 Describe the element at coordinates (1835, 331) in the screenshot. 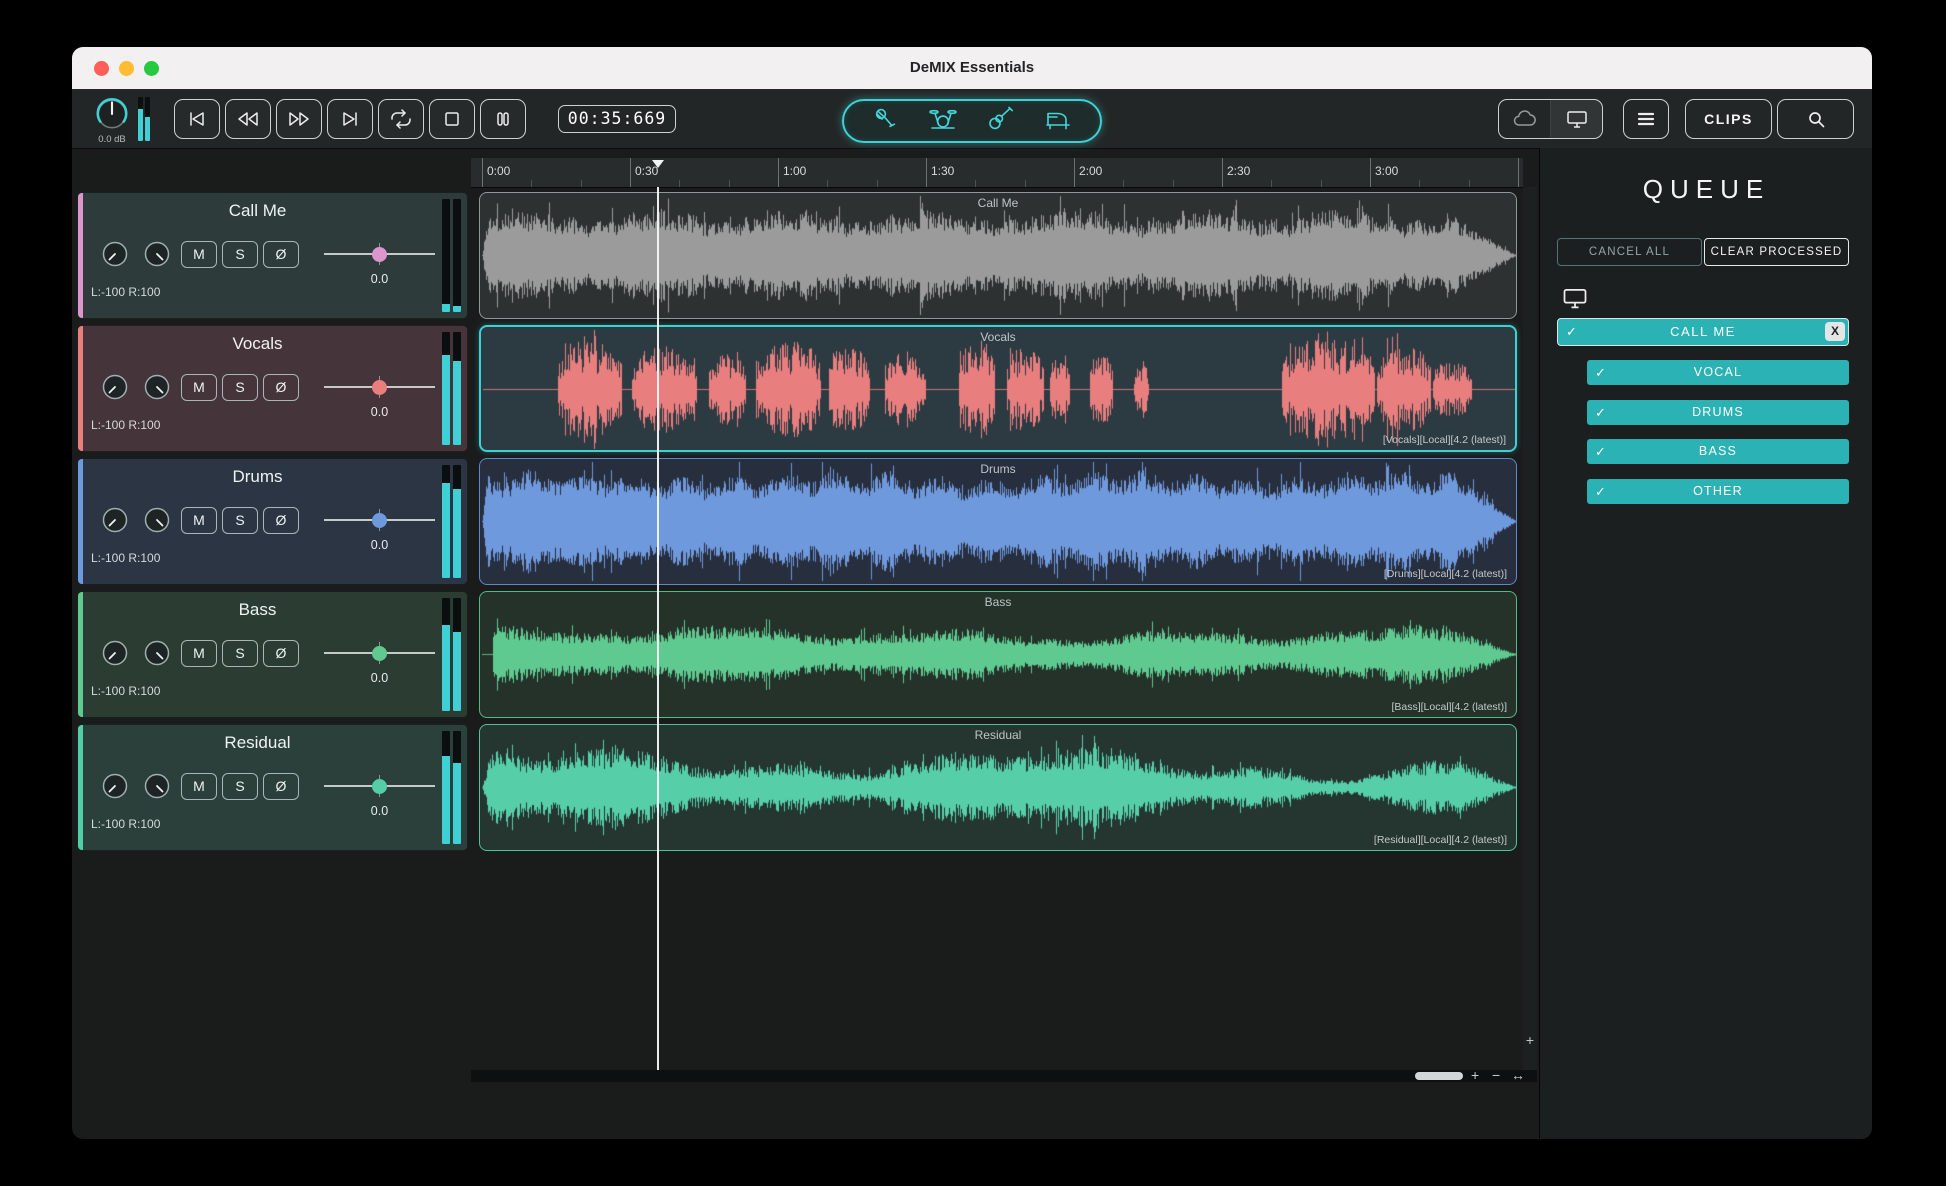

I see `remove-job-button: X` at that location.